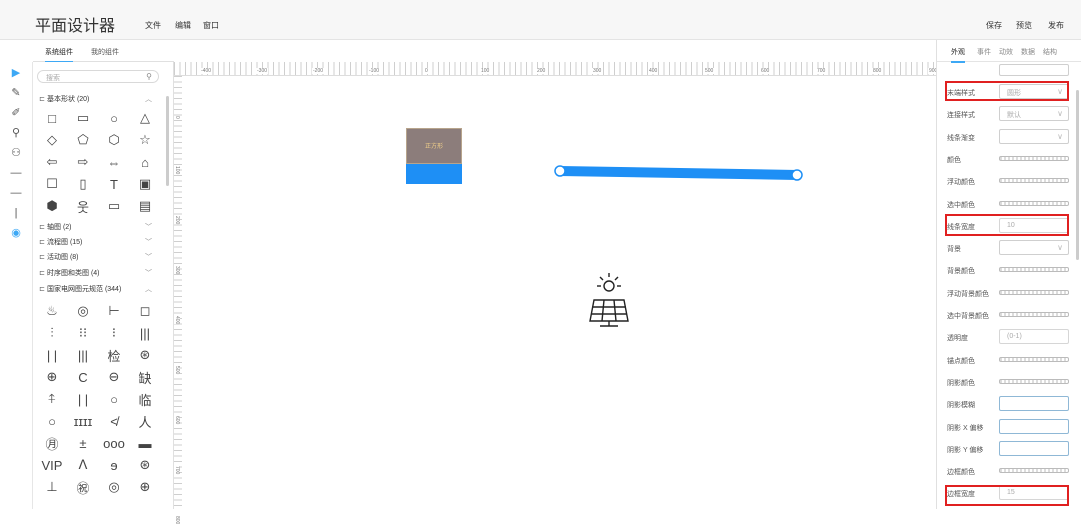  What do you see at coordinates (16, 113) in the screenshot?
I see `pencil-icon: ✐` at bounding box center [16, 113].